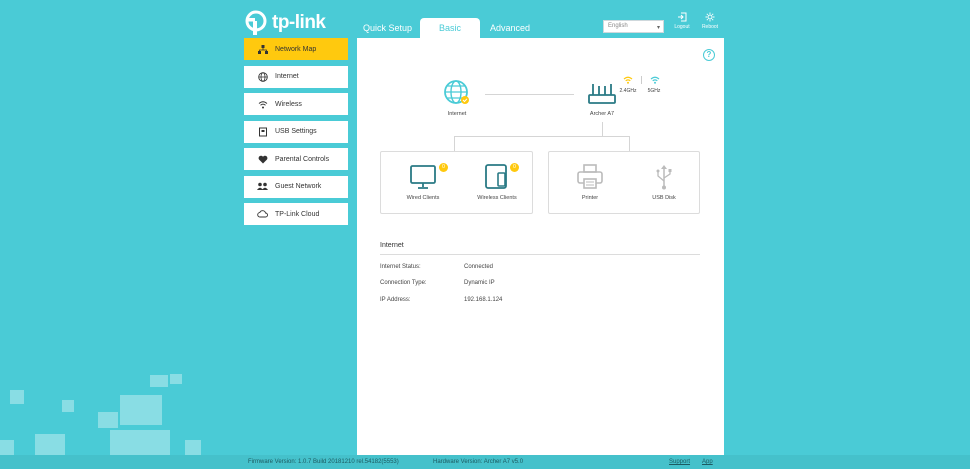 Image resolution: width=970 pixels, height=469 pixels. What do you see at coordinates (256, 22) in the screenshot?
I see `tp-link-logo-icon` at bounding box center [256, 22].